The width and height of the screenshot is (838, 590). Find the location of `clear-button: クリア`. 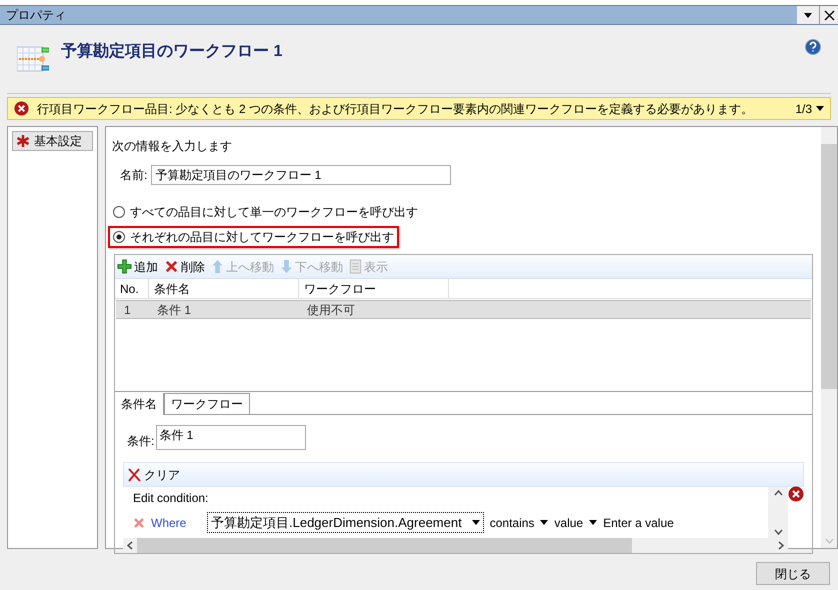

clear-button: クリア is located at coordinates (153, 475).